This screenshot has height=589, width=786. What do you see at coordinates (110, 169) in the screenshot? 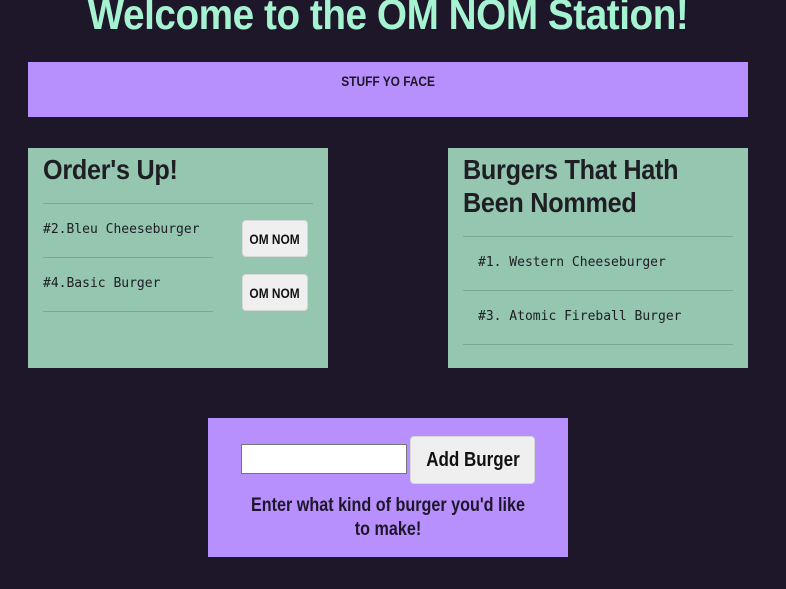
I see `orders-title: Order's Up!` at bounding box center [110, 169].